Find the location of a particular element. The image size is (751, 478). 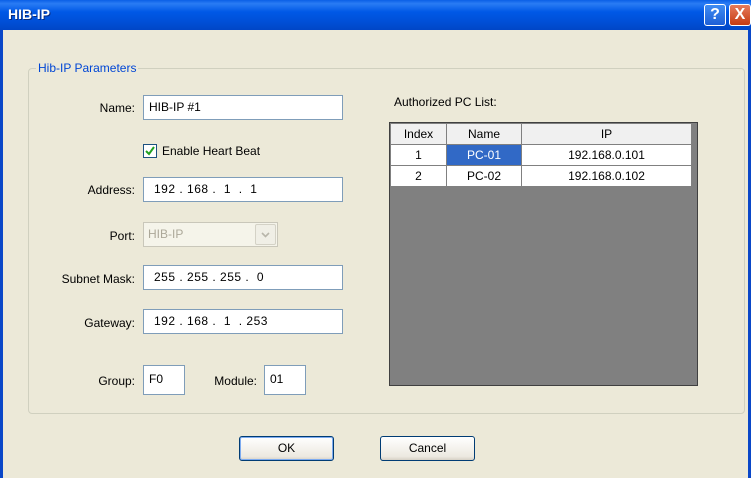

gateway-label: Gateway: is located at coordinates (109, 323).